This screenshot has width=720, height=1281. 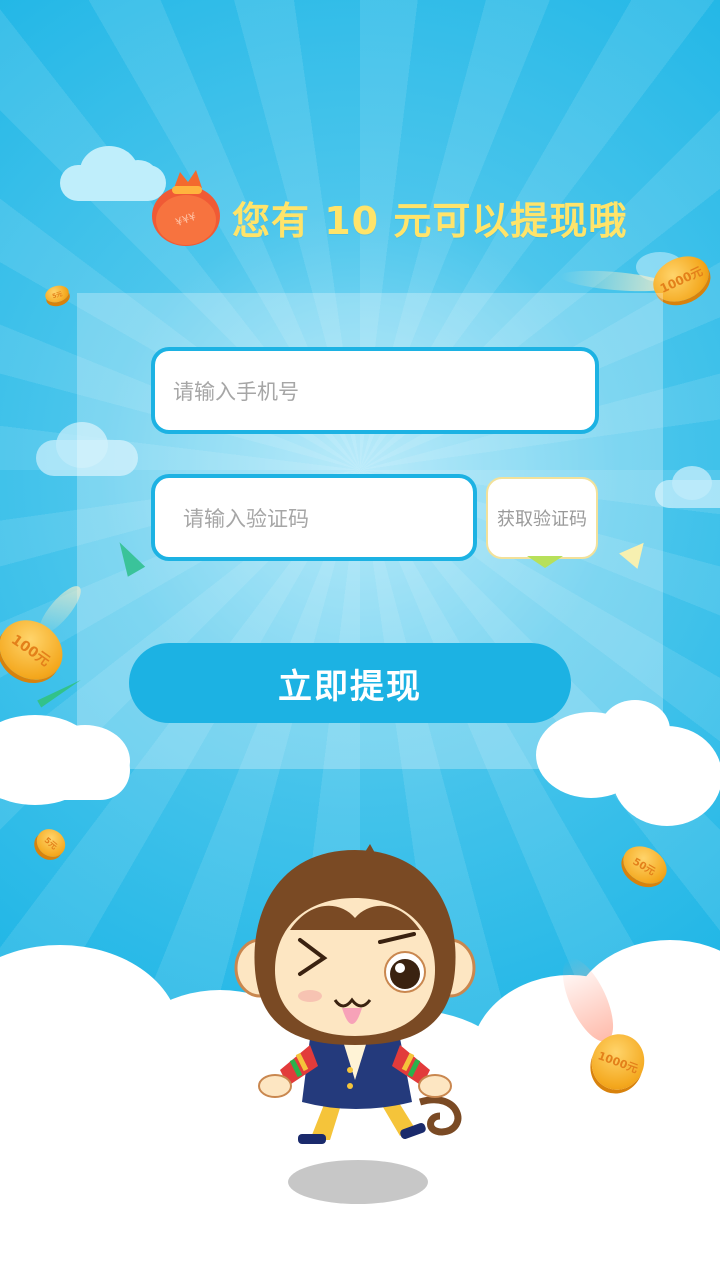 I want to click on code-placeholder: 请输入验证码, so click(x=246, y=518).